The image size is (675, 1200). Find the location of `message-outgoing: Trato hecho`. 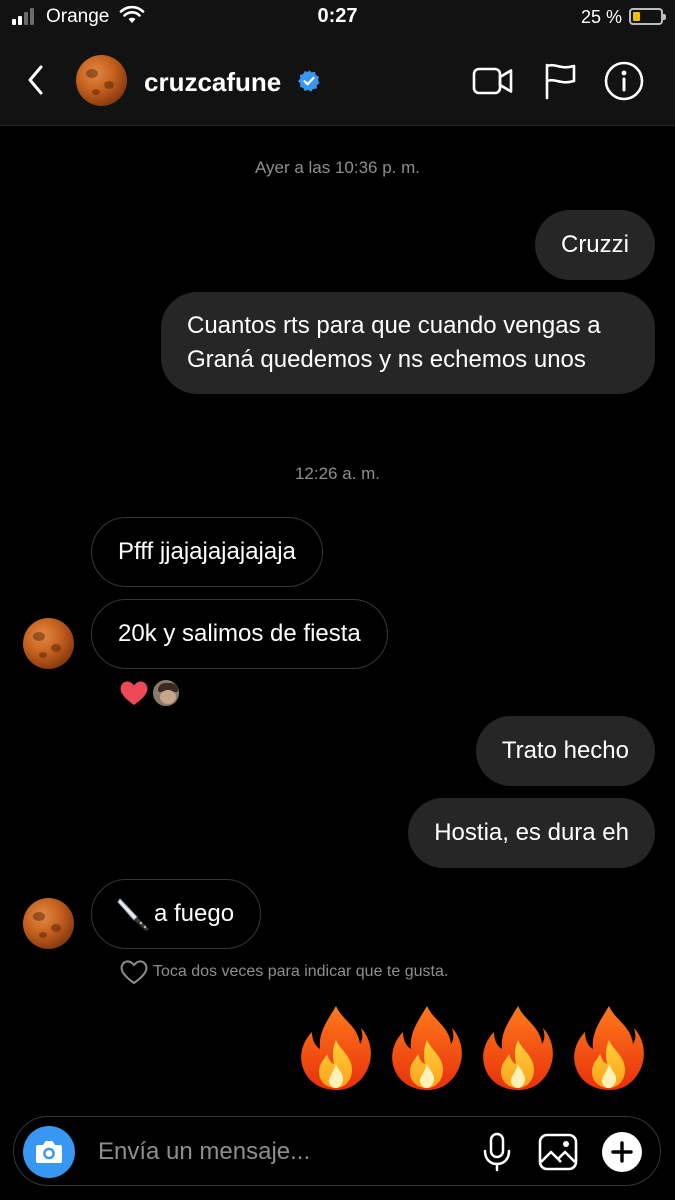

message-outgoing: Trato hecho is located at coordinates (565, 751).